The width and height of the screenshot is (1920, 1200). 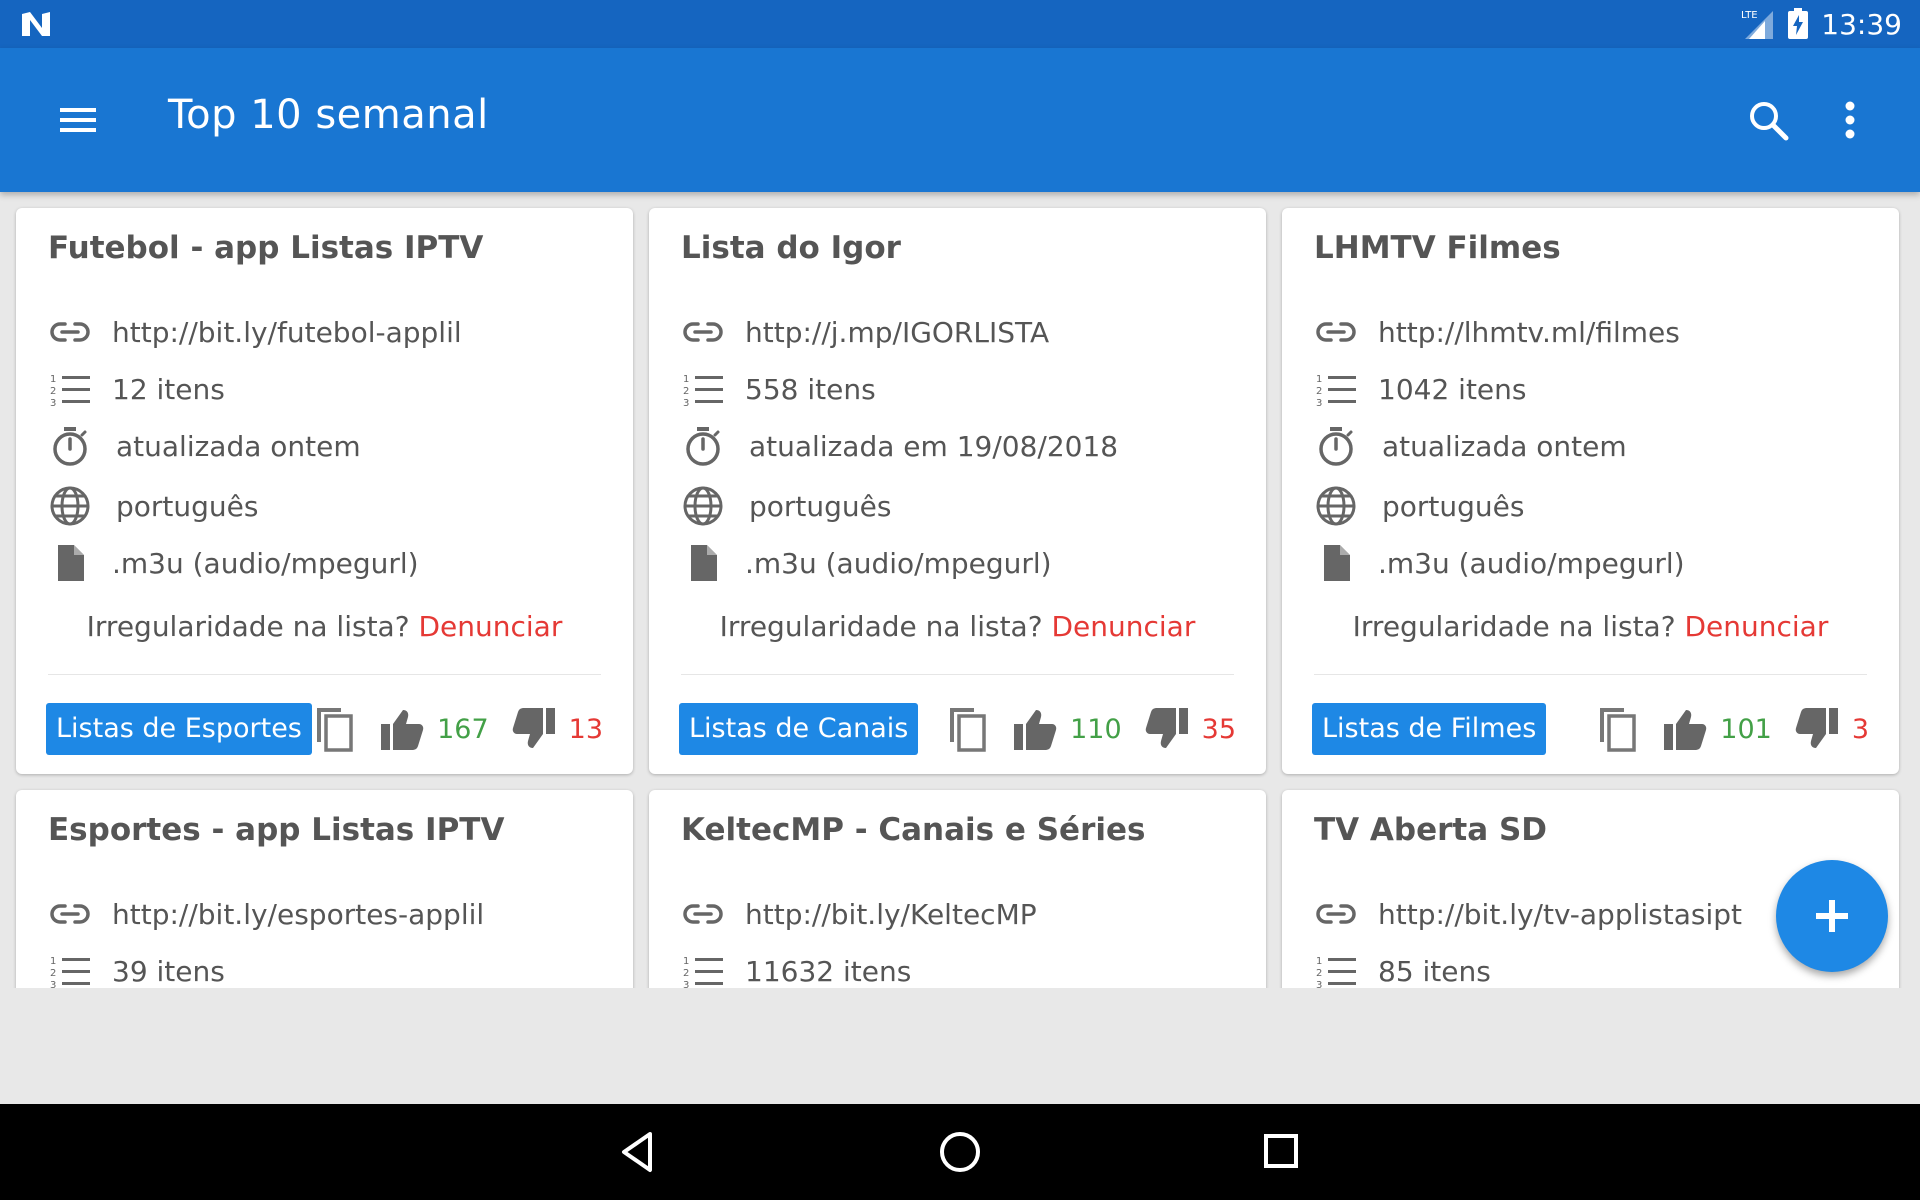 I want to click on url-row: http://j.mp/IGORLISTA, so click(x=865, y=332).